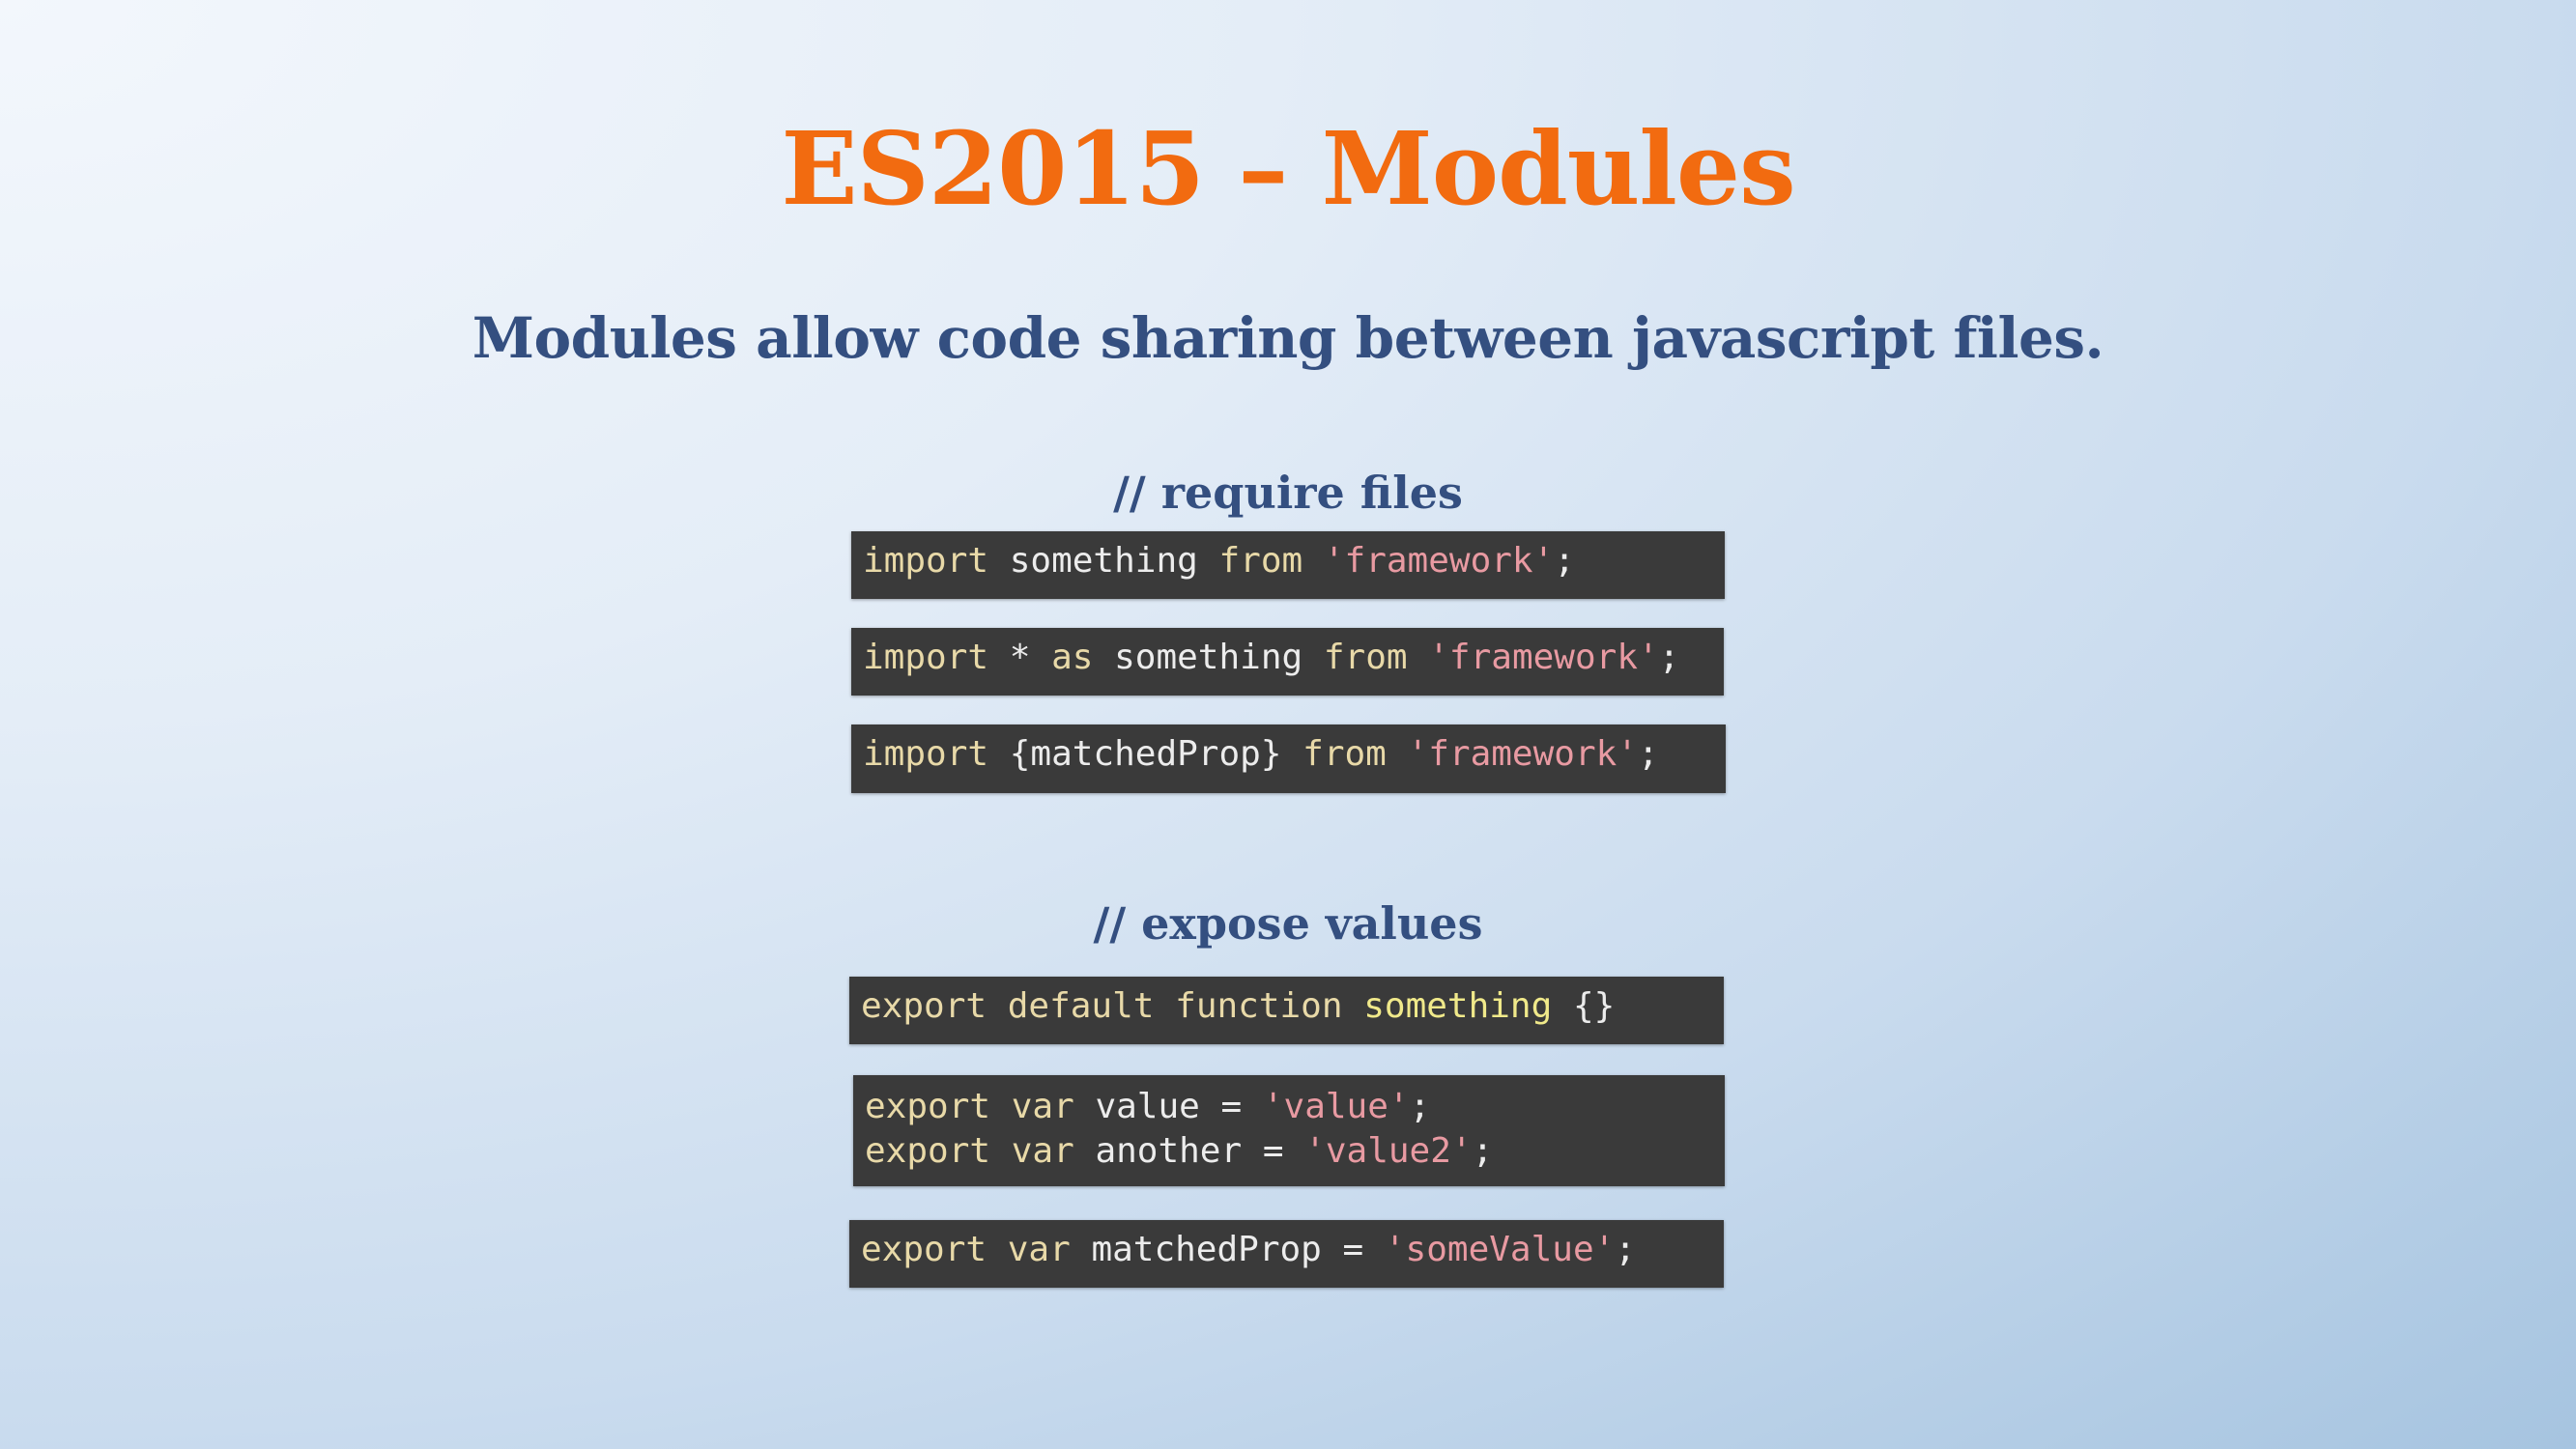 The height and width of the screenshot is (1449, 2576). Describe the element at coordinates (1288, 565) in the screenshot. I see `code-import-default: import something from 'framework';` at that location.